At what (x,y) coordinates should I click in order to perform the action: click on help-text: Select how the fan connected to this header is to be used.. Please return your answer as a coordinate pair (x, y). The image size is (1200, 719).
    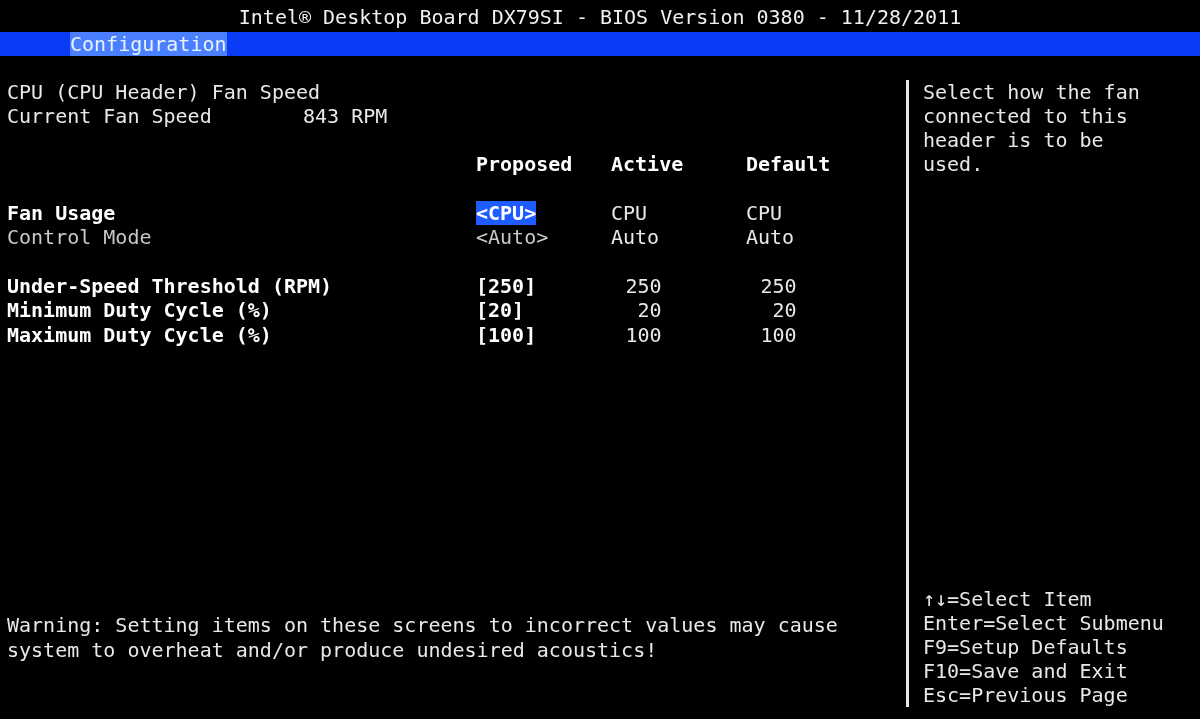
    Looking at the image, I should click on (1032, 128).